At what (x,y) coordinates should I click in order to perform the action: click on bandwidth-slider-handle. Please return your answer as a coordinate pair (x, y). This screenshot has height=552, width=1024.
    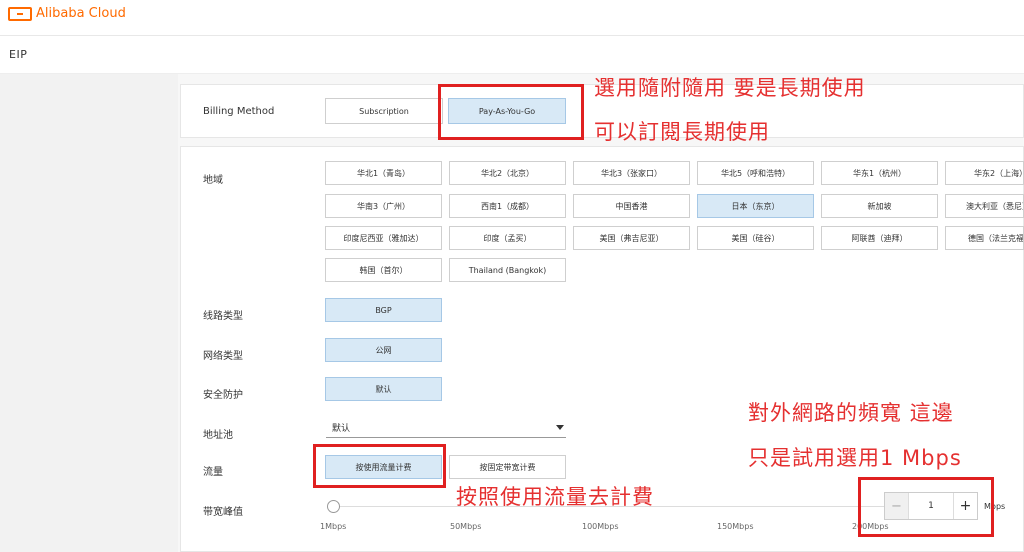
    Looking at the image, I should click on (333, 506).